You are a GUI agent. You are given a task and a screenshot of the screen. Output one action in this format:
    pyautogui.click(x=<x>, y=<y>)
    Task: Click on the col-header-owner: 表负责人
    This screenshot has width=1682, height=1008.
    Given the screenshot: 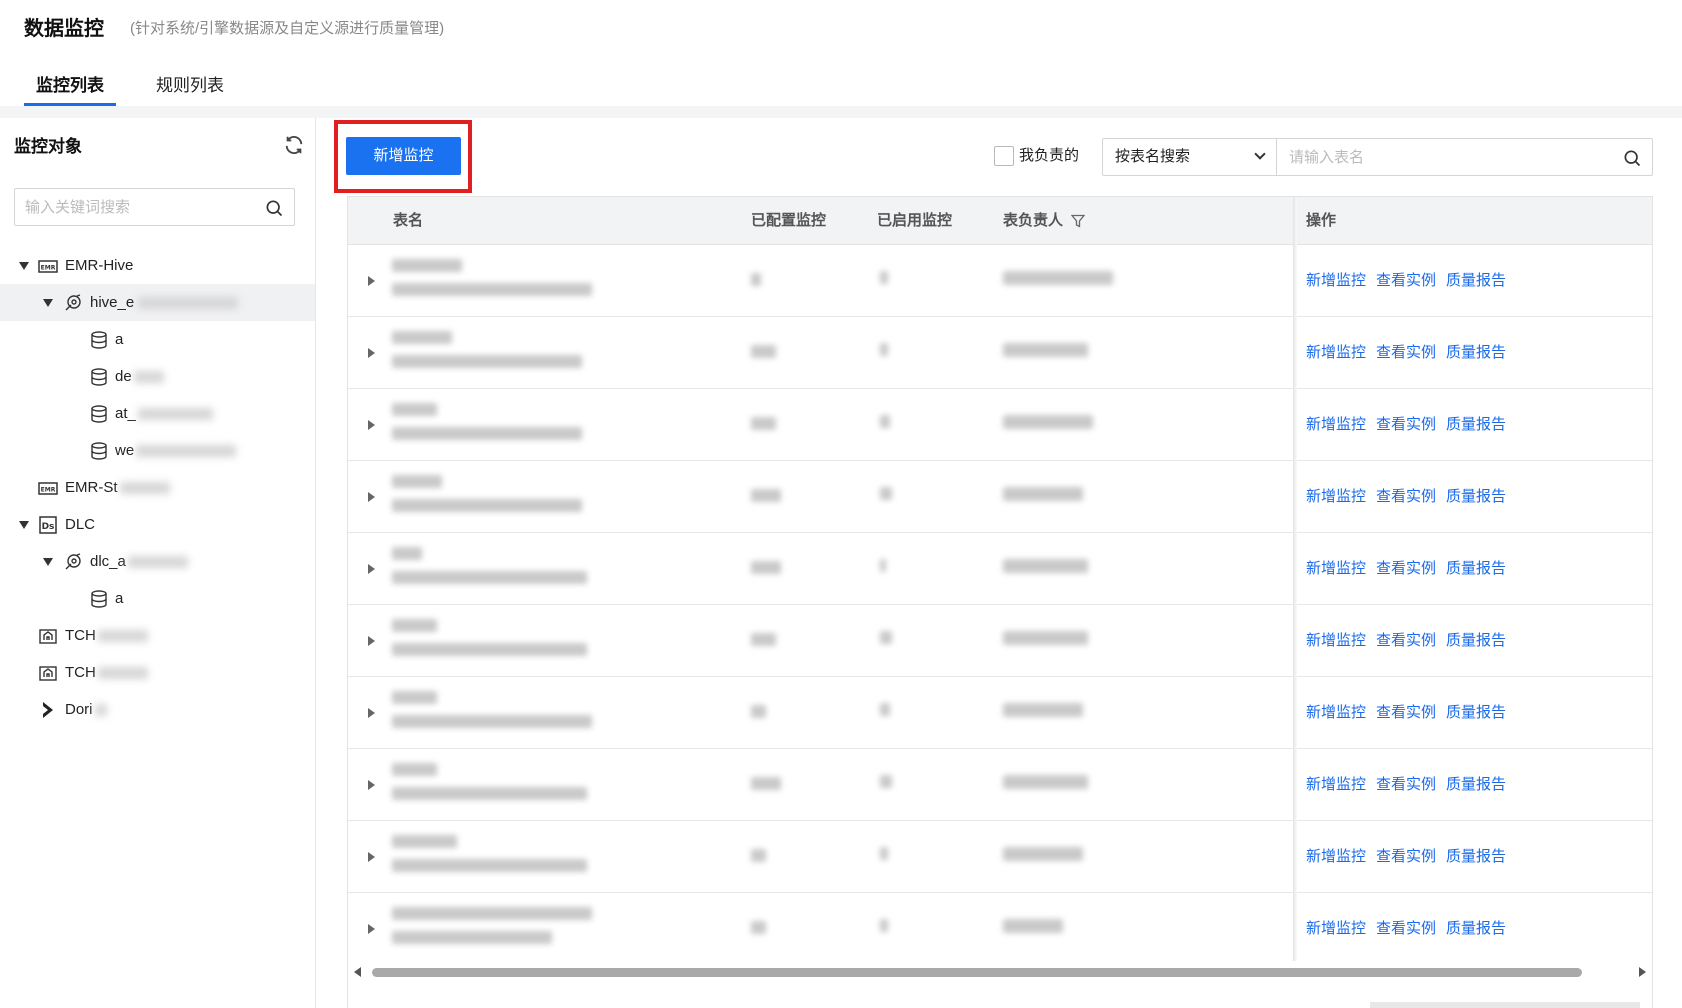 What is the action you would take?
    pyautogui.click(x=1033, y=220)
    